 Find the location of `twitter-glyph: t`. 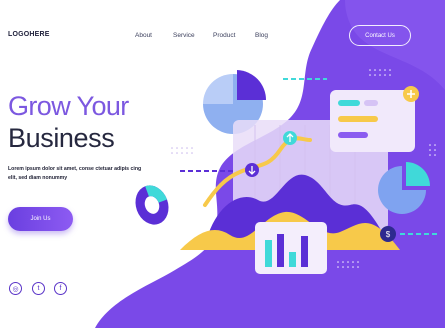

twitter-glyph: t is located at coordinates (38, 288).